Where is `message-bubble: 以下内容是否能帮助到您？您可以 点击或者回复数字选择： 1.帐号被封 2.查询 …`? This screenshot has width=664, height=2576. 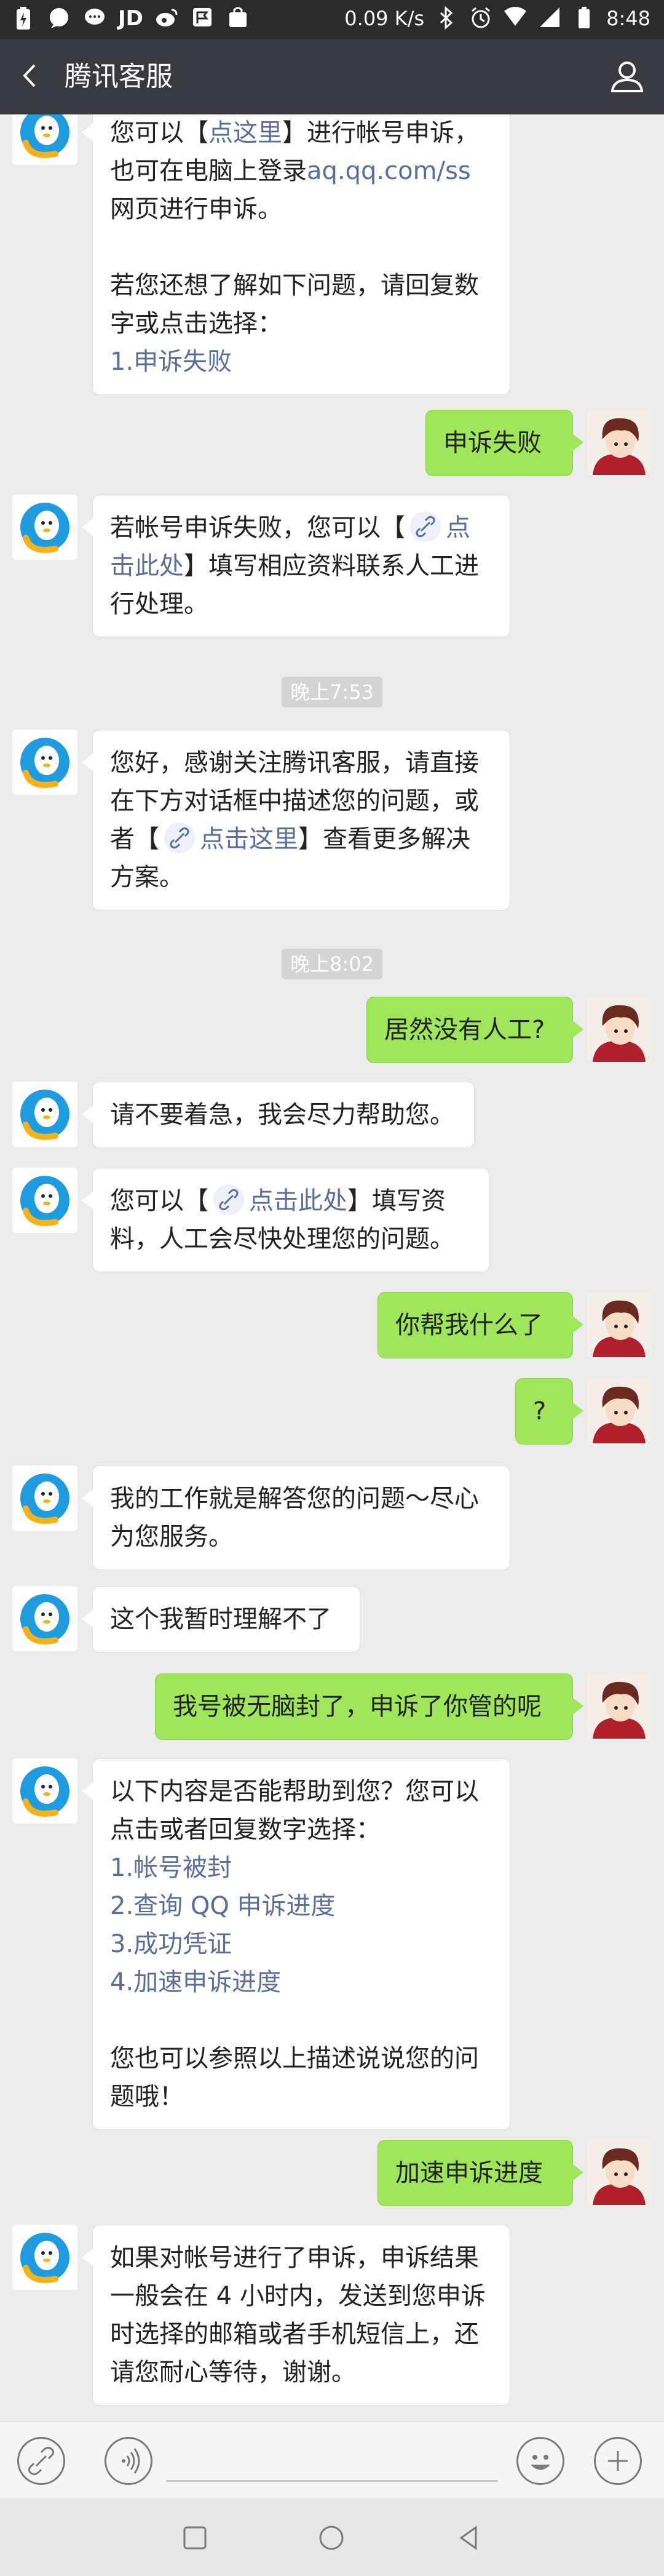 message-bubble: 以下内容是否能帮助到您？您可以 点击或者回复数字选择： 1.帐号被封 2.查询 … is located at coordinates (296, 1944).